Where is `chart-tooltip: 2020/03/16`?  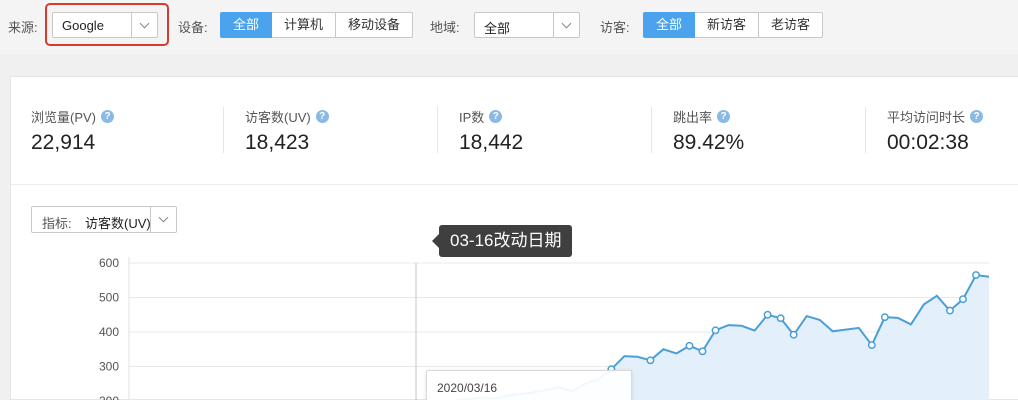 chart-tooltip: 2020/03/16 is located at coordinates (529, 385).